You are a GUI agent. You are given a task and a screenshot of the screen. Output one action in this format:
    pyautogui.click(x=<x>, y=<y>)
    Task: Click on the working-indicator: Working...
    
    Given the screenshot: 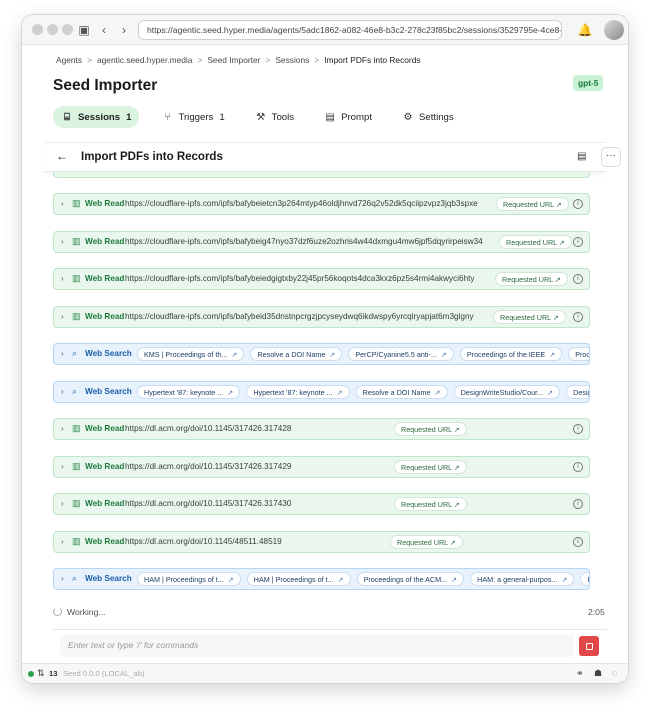 What is the action you would take?
    pyautogui.click(x=79, y=612)
    